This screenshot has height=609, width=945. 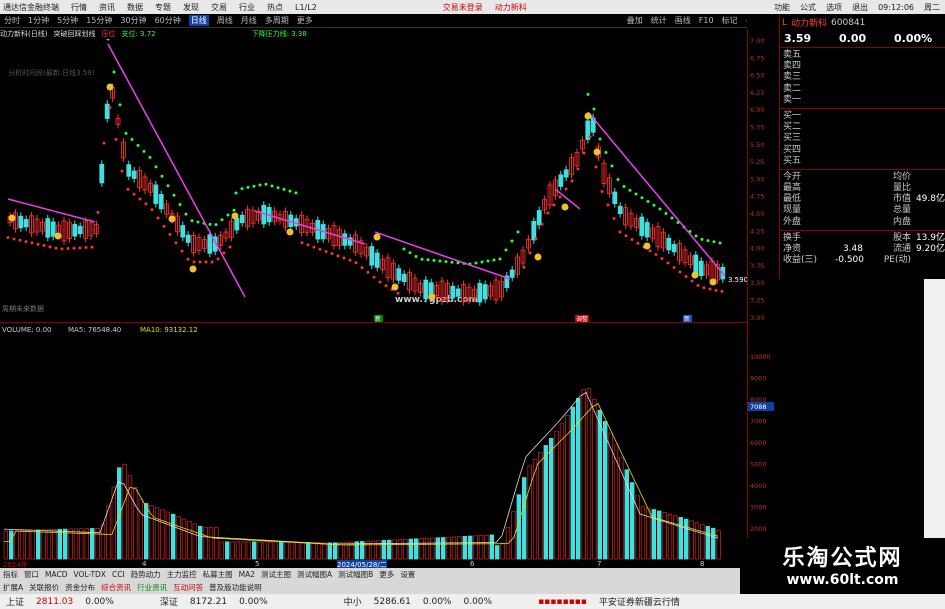 What do you see at coordinates (860, 7) in the screenshot?
I see `menu-exit: 退出` at bounding box center [860, 7].